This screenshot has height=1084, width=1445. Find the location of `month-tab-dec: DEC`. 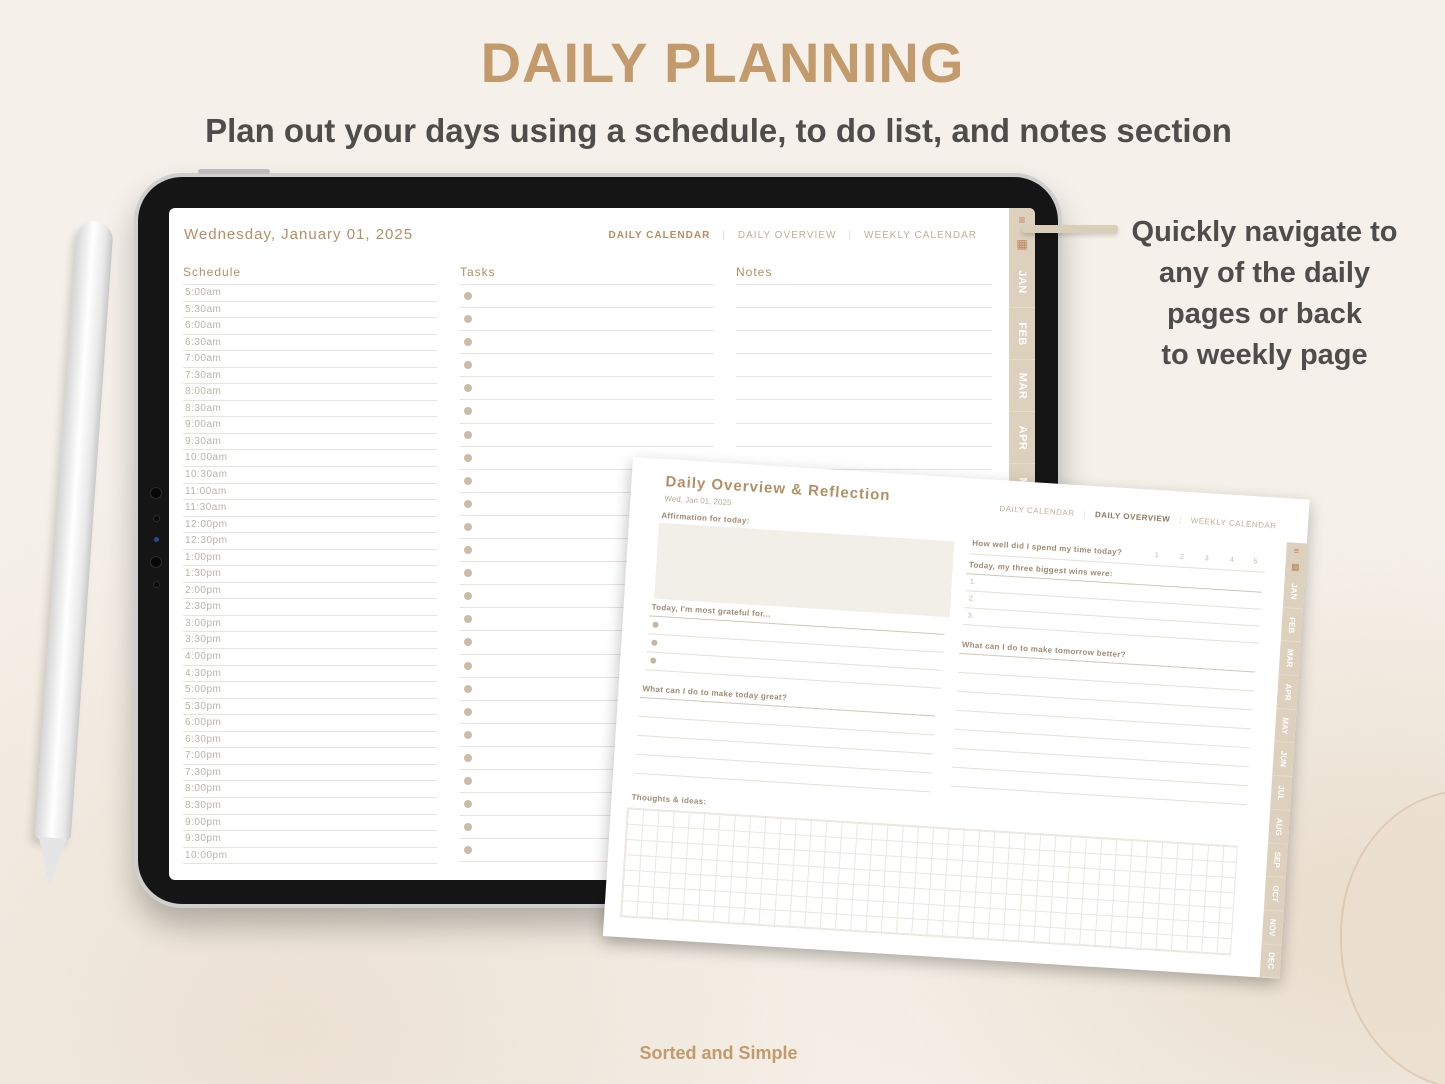

month-tab-dec: DEC is located at coordinates (1270, 961).